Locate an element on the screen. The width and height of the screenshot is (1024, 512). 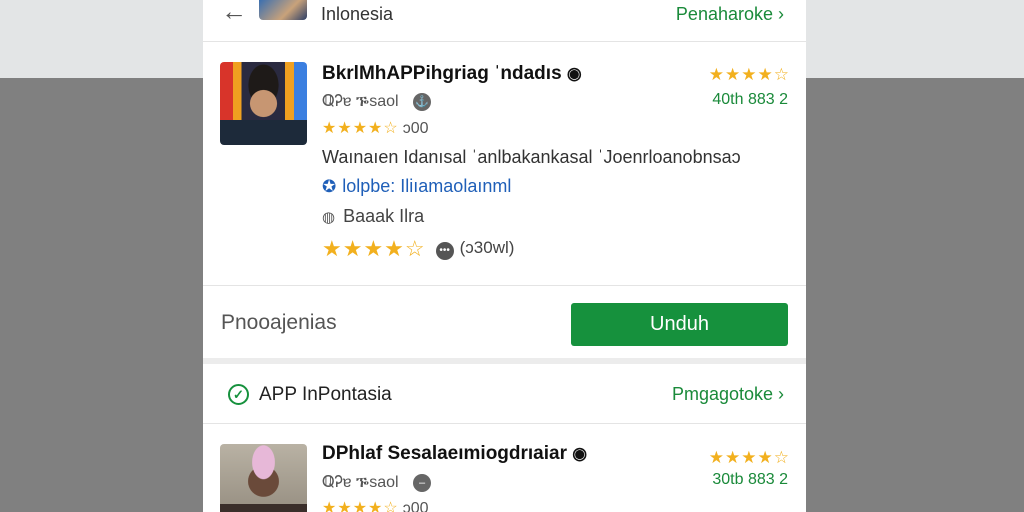
location-pin-icon: ◍ is located at coordinates (329, 217).